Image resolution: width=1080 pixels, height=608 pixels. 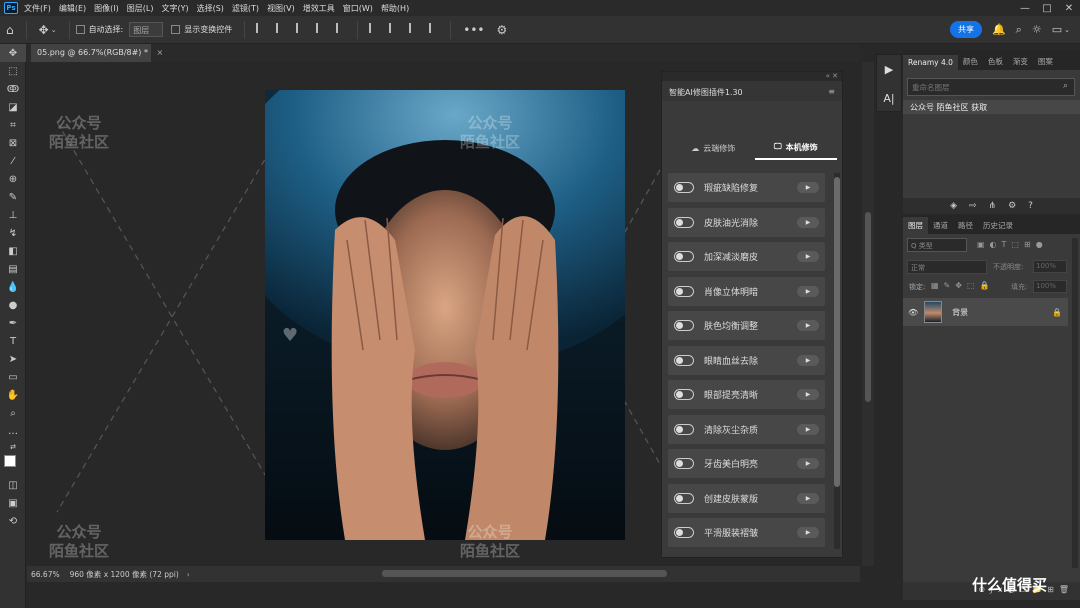 I want to click on color-swatches, so click(x=13, y=465).